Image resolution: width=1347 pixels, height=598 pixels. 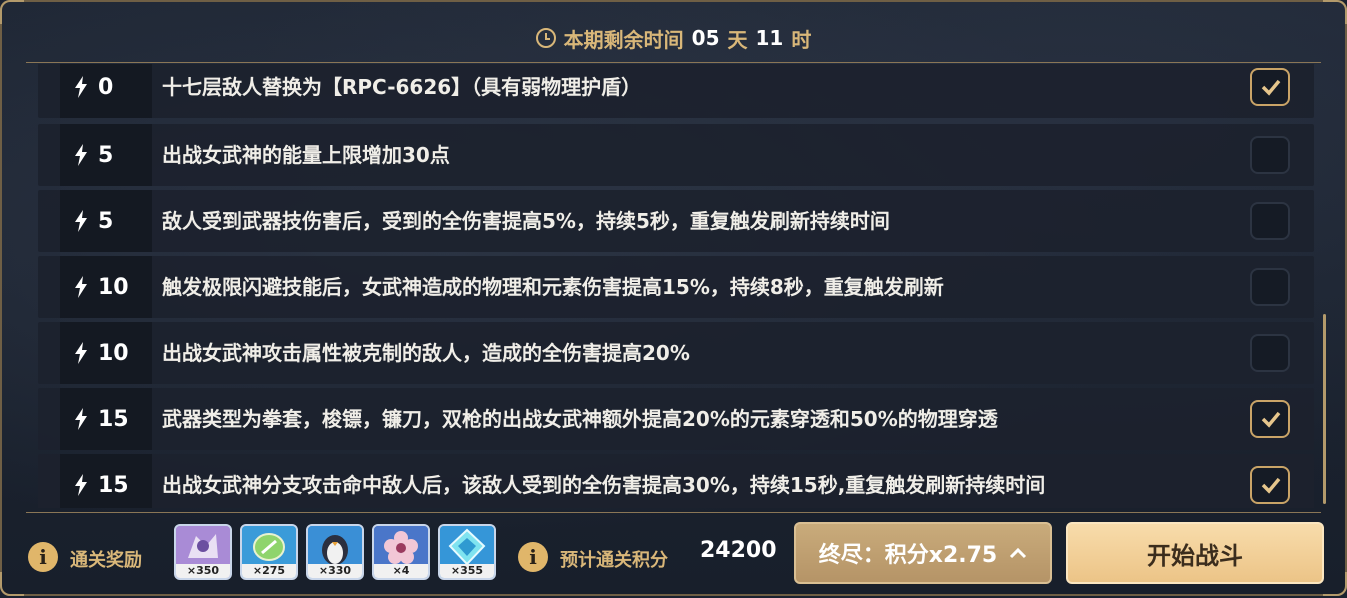 I want to click on reward-item: ×4, so click(x=401, y=552).